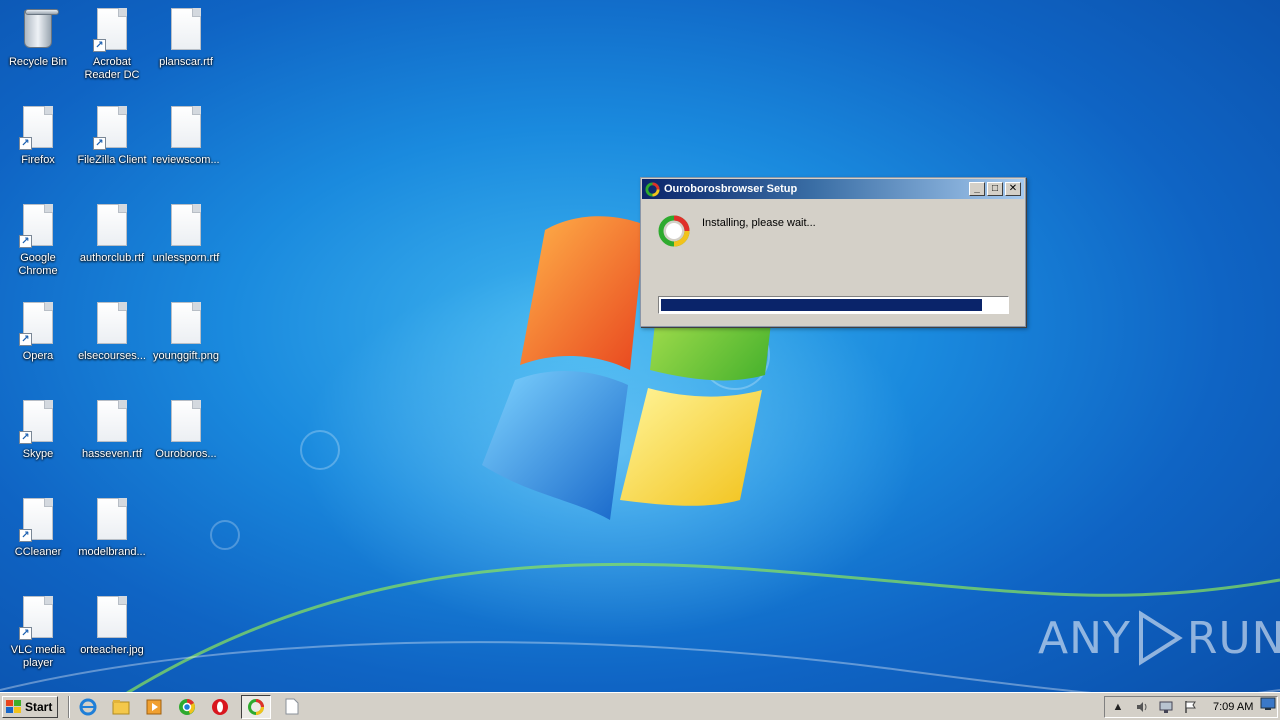 The image size is (1280, 720). I want to click on desktop-icon-hasseven-rtf: hasseven.rtf, so click(112, 430).